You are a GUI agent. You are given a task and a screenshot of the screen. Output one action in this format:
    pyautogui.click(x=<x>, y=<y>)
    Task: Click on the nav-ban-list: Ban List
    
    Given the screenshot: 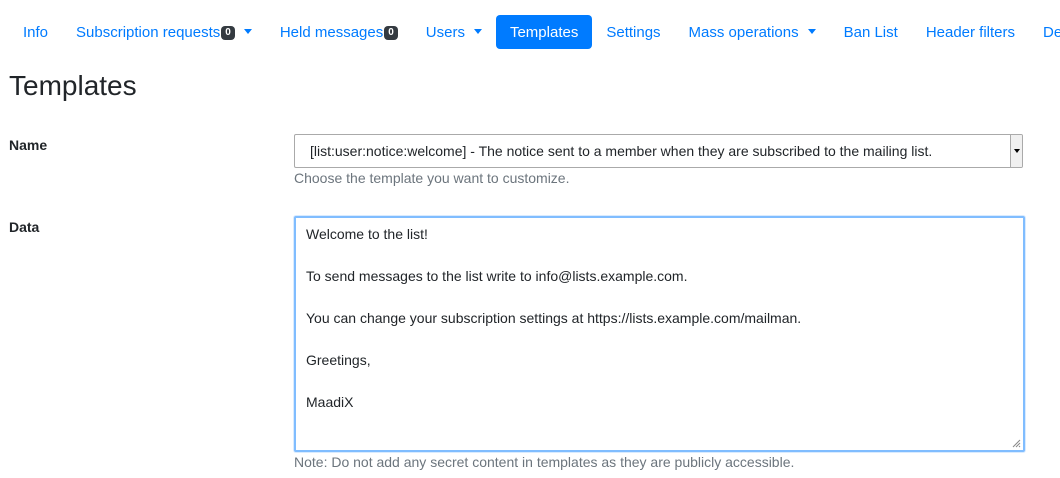 What is the action you would take?
    pyautogui.click(x=871, y=32)
    